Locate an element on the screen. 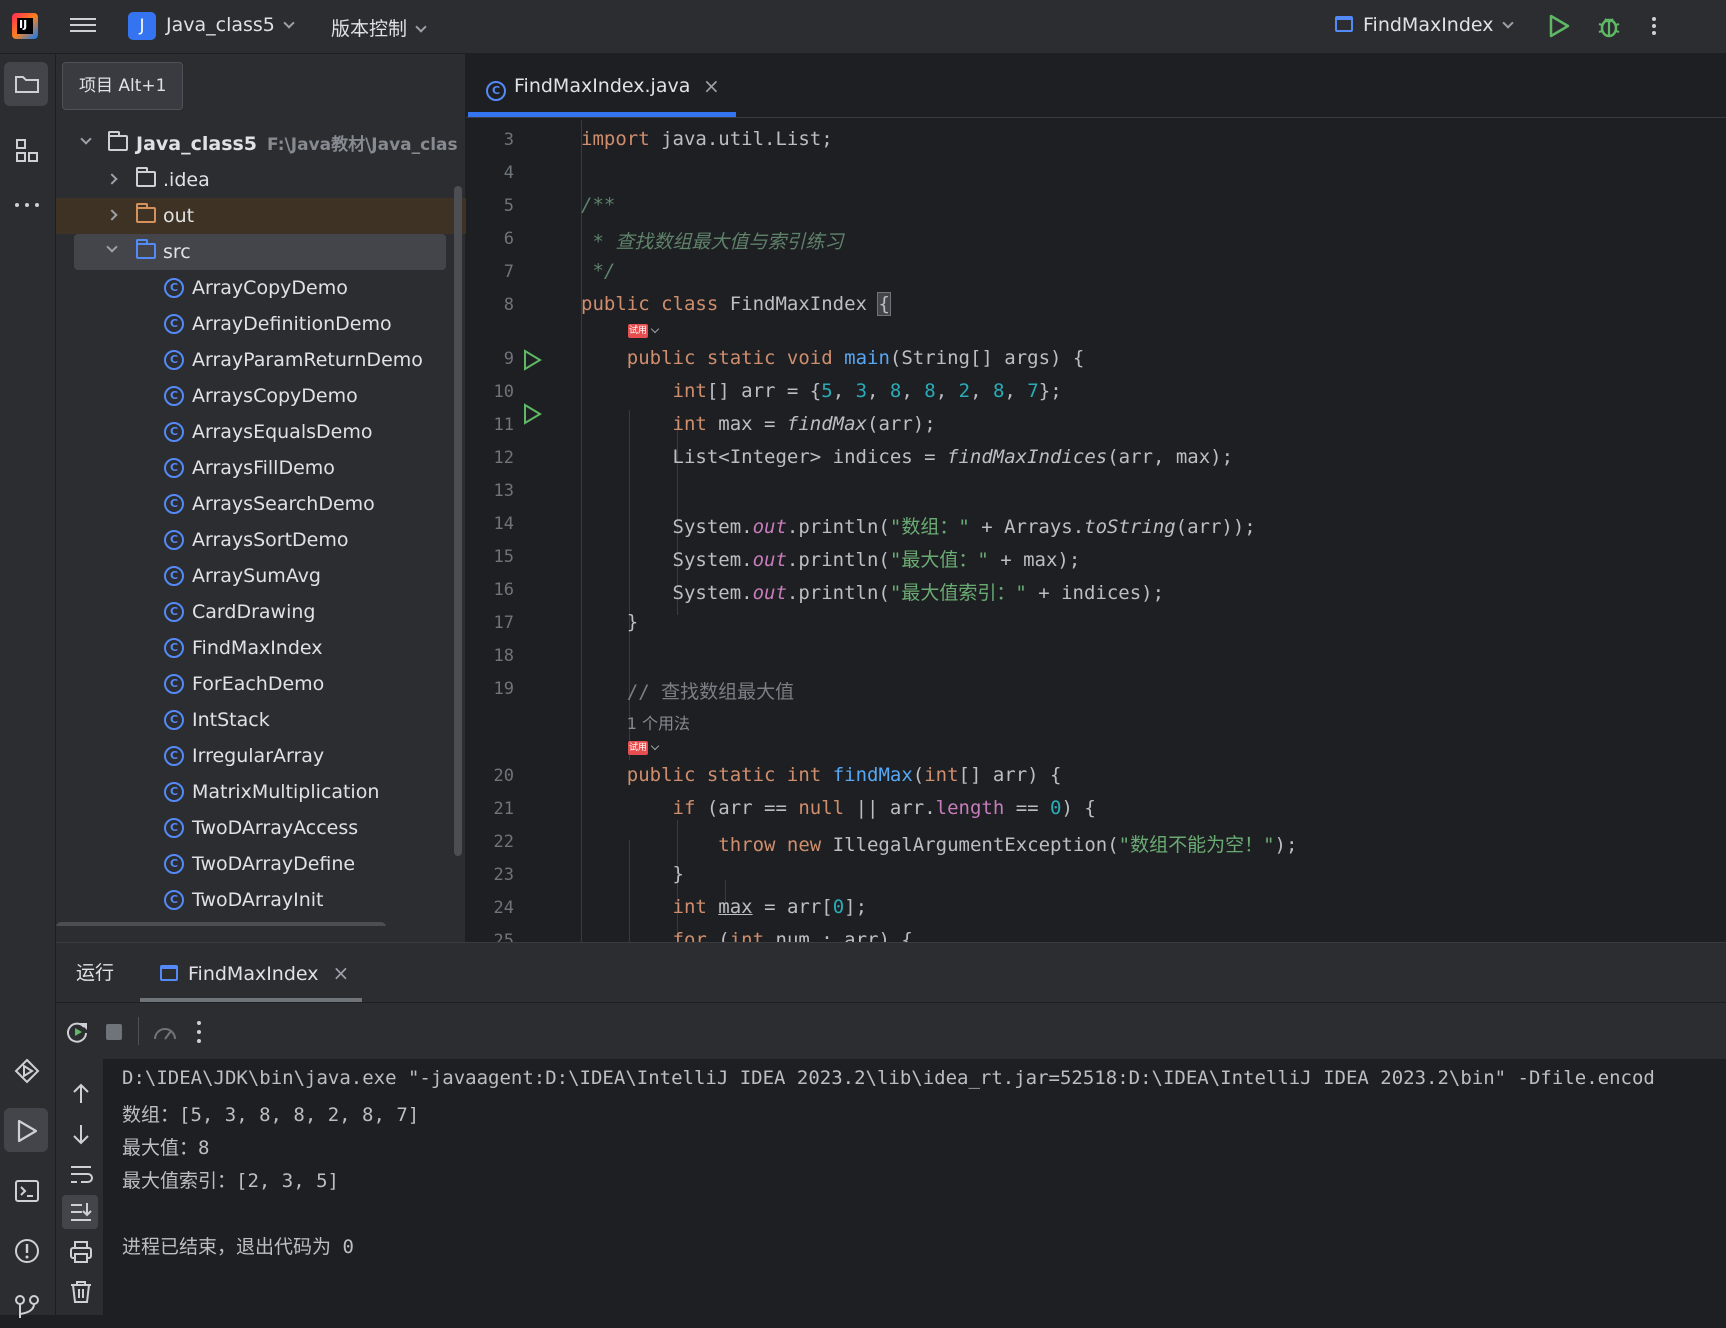 This screenshot has height=1328, width=1726. line-number: 24 is located at coordinates (503, 908).